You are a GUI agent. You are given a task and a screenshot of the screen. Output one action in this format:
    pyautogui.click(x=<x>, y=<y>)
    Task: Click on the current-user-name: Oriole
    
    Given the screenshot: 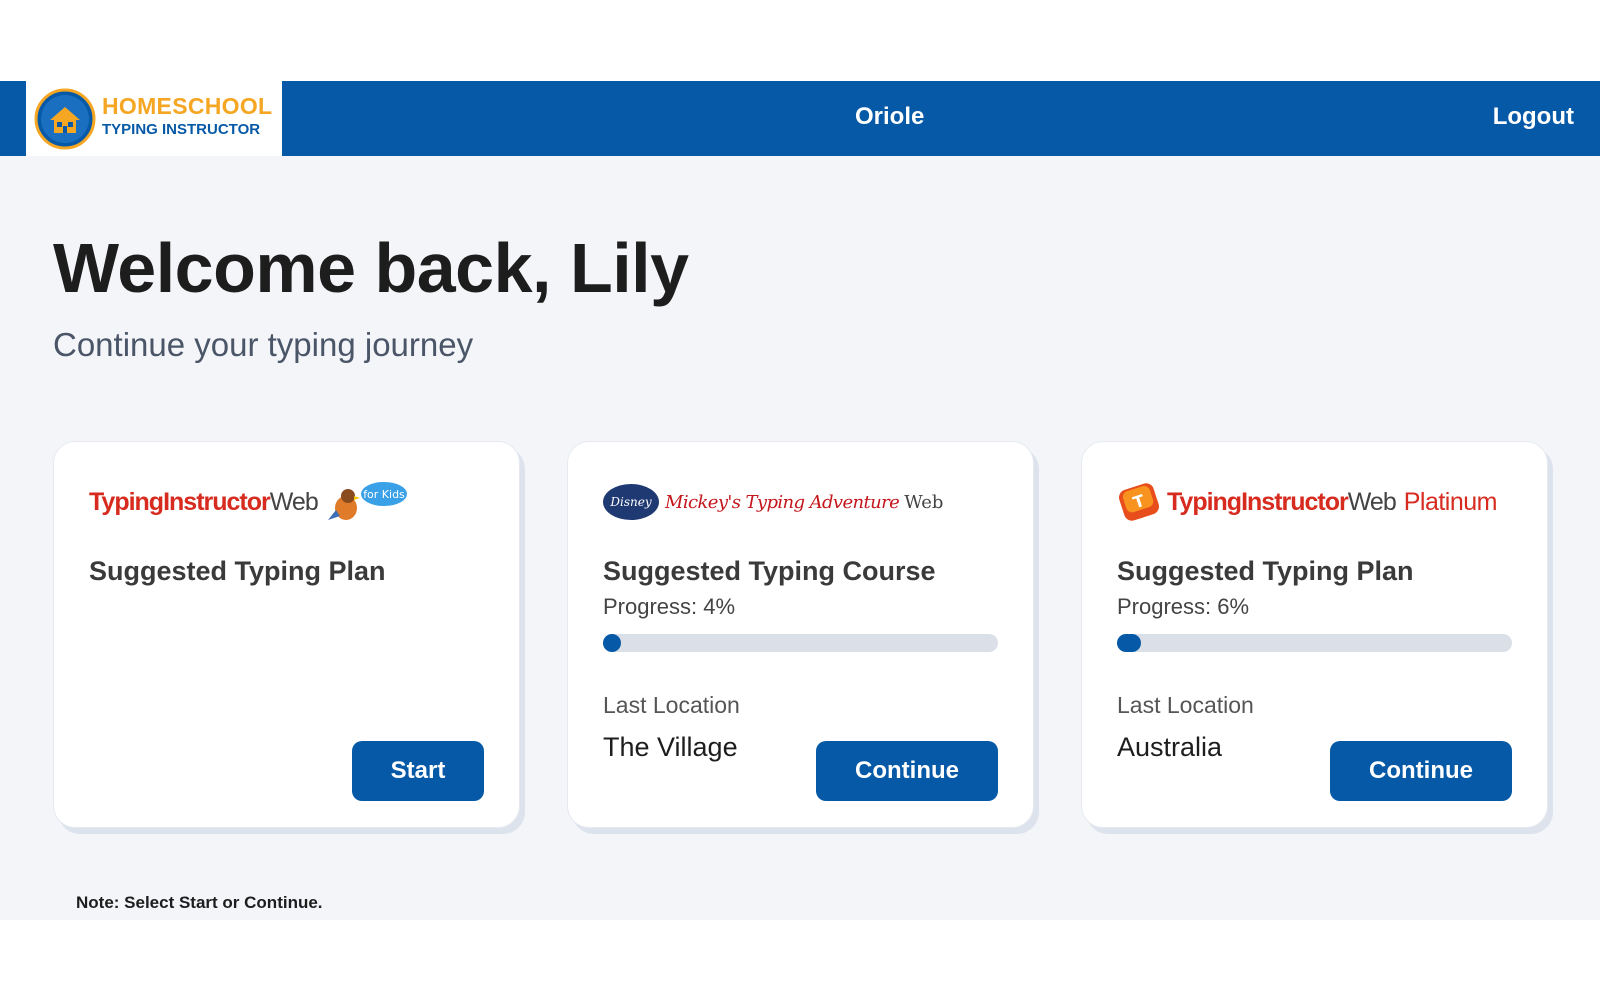 What is the action you would take?
    pyautogui.click(x=890, y=116)
    